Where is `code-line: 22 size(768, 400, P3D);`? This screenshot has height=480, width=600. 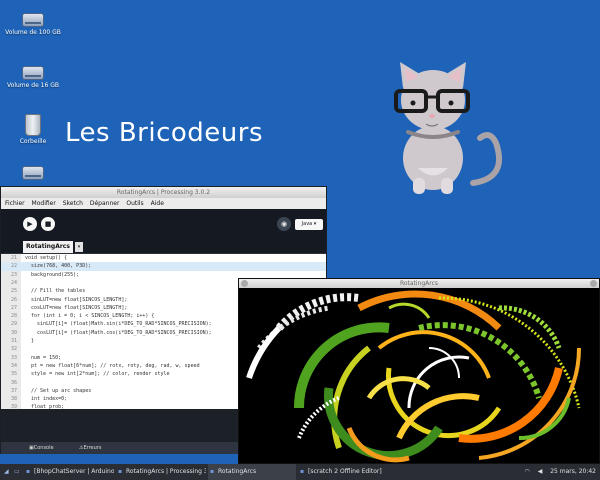
code-line: 22 size(768, 400, P3D); is located at coordinates (163, 266).